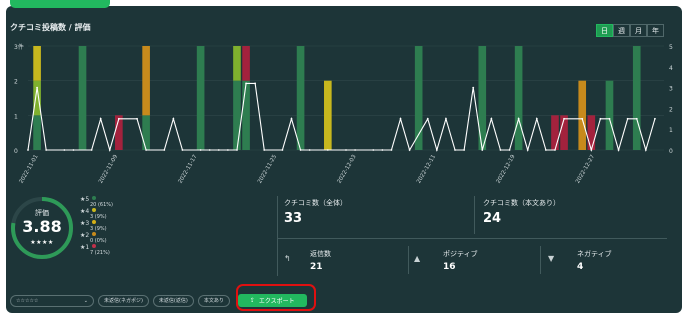 The width and height of the screenshot is (688, 313). What do you see at coordinates (93, 226) in the screenshot?
I see `distribution-row: ★3 3 (9%)` at bounding box center [93, 226].